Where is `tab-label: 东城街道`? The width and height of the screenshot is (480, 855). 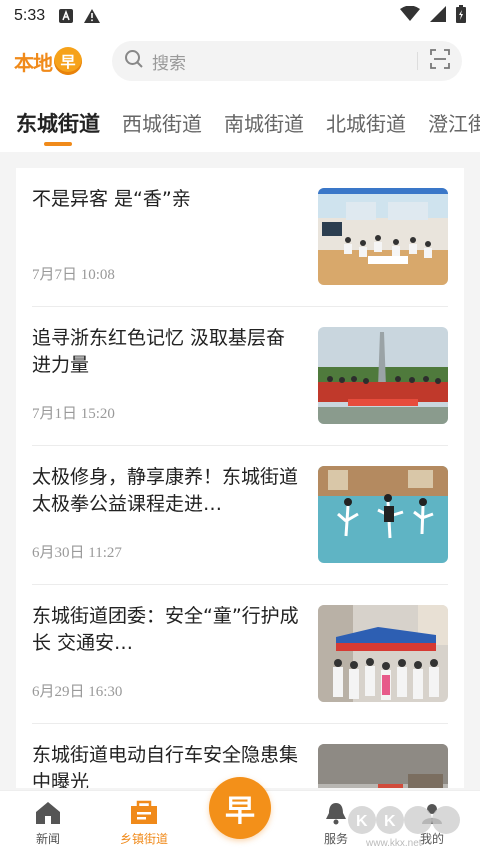 tab-label: 东城街道 is located at coordinates (58, 124).